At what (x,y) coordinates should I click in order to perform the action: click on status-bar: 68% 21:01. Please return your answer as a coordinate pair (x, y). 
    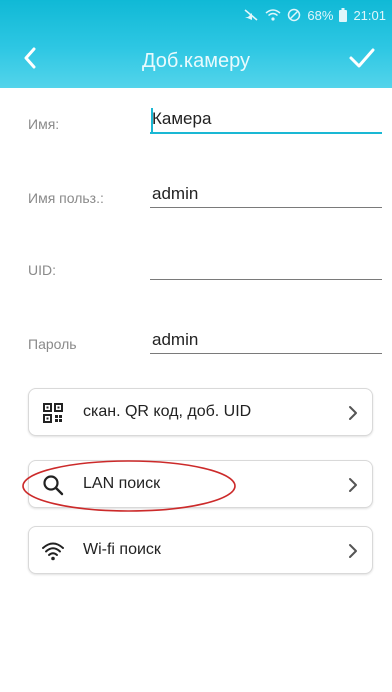
    Looking at the image, I should click on (314, 15).